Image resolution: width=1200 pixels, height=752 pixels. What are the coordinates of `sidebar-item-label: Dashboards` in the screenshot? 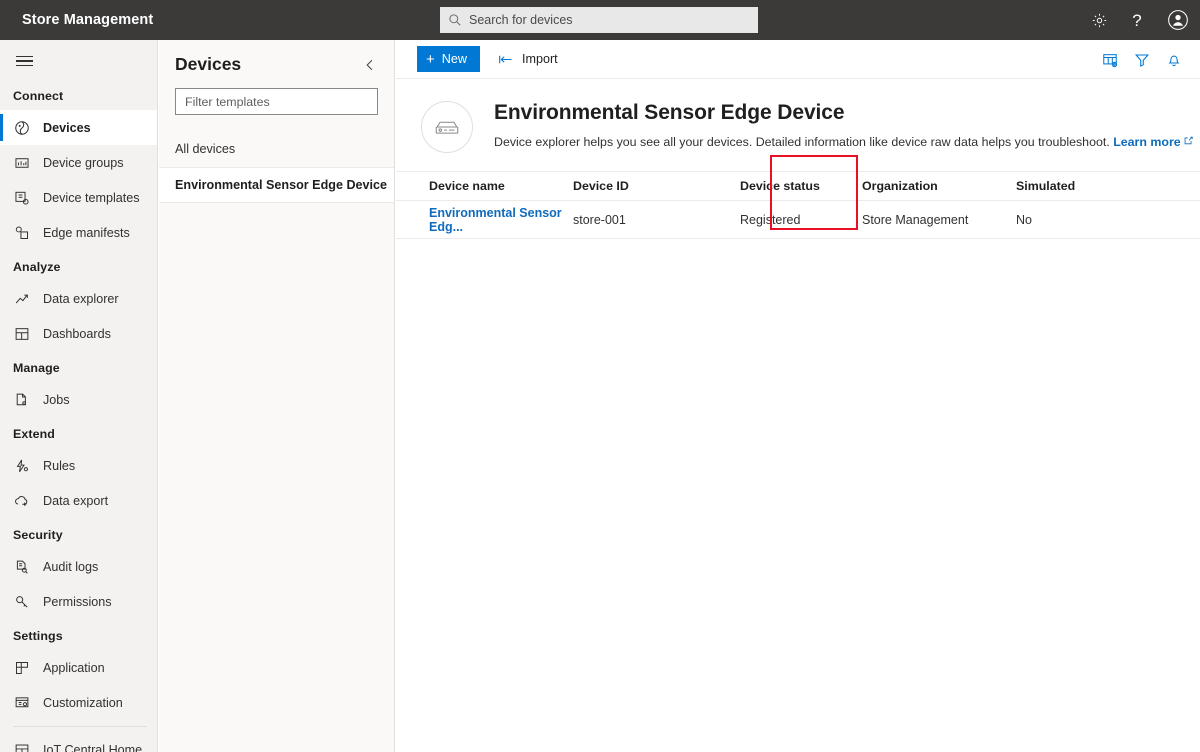 It's located at (77, 333).